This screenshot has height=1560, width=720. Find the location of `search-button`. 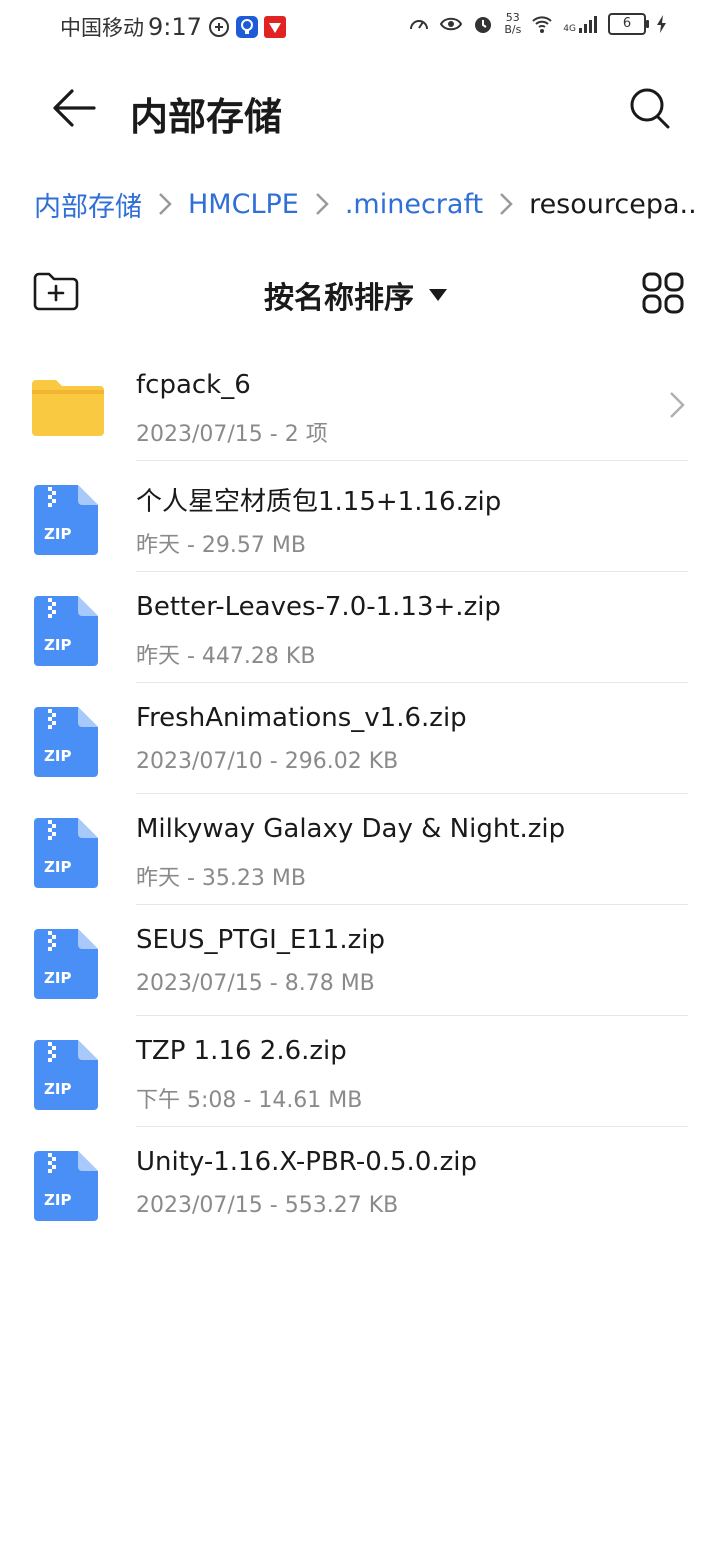

search-button is located at coordinates (650, 108).